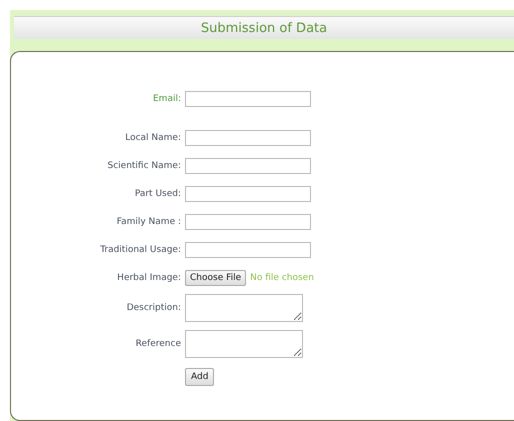 Image resolution: width=514 pixels, height=421 pixels. What do you see at coordinates (264, 28) in the screenshot?
I see `page-title: Submission of Data` at bounding box center [264, 28].